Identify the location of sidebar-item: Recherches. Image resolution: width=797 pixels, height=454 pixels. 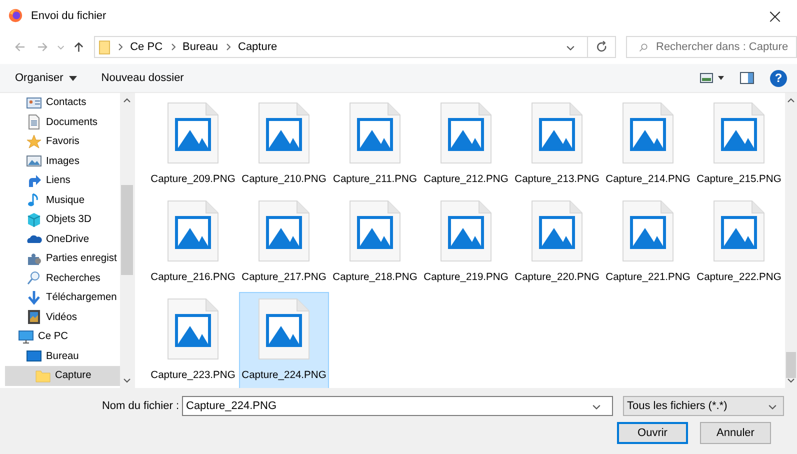
(60, 278).